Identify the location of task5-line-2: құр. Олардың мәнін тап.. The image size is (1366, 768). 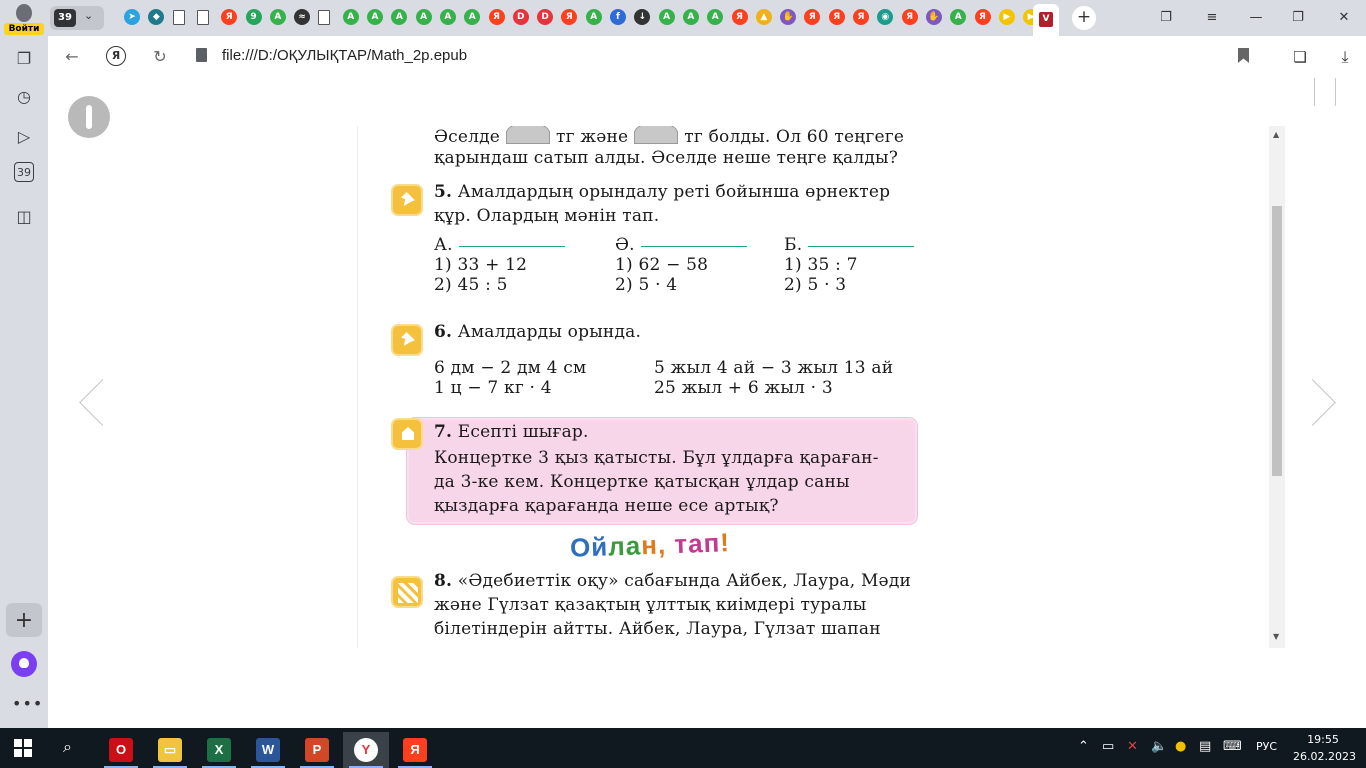
(547, 216).